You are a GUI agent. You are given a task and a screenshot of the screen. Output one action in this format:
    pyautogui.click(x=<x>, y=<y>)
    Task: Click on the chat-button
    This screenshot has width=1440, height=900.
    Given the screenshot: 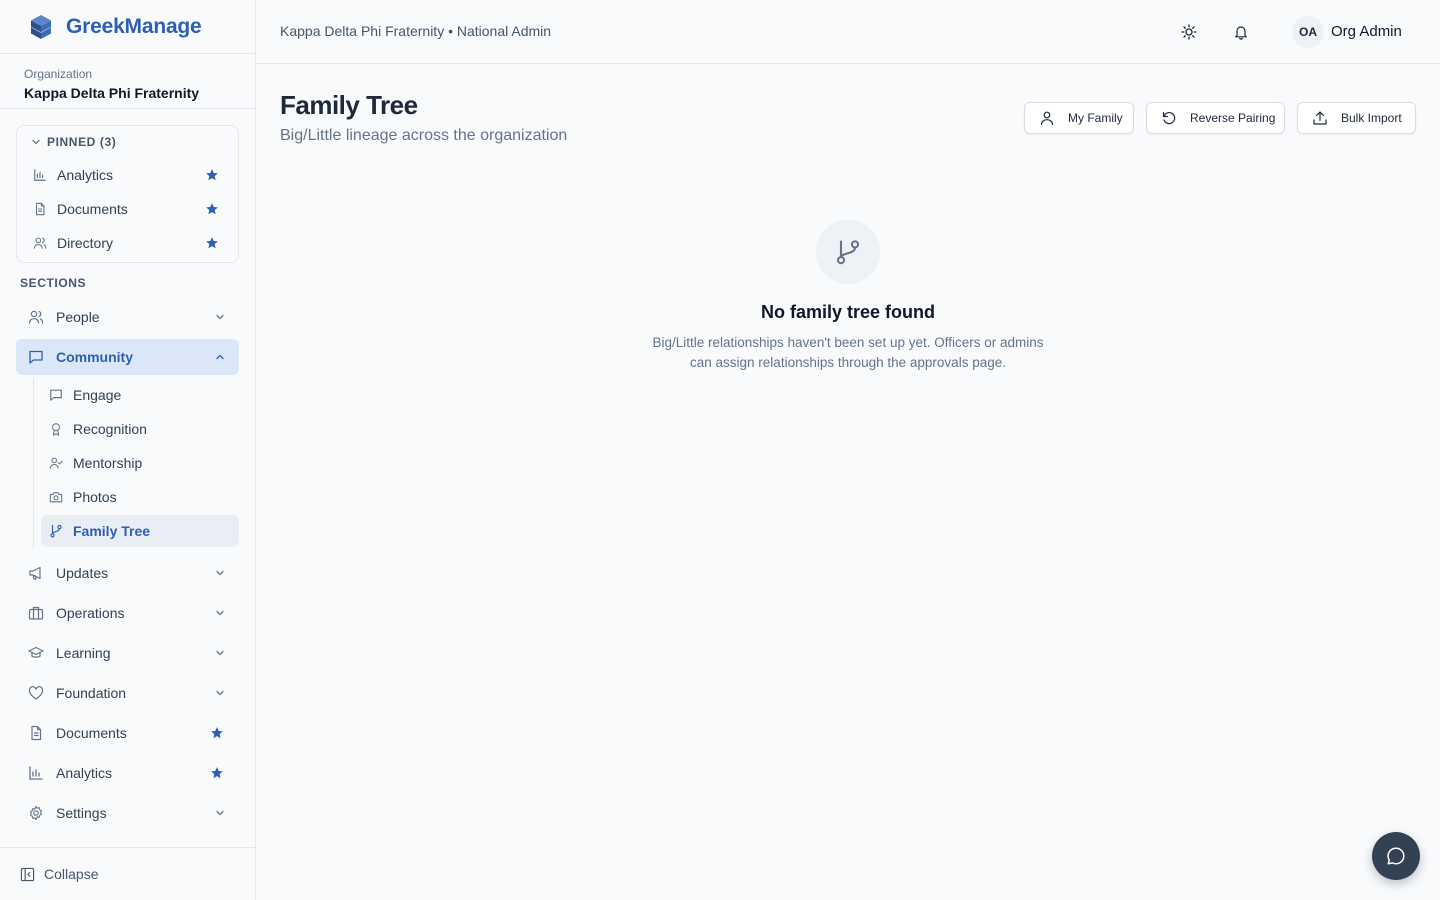 What is the action you would take?
    pyautogui.click(x=1396, y=856)
    